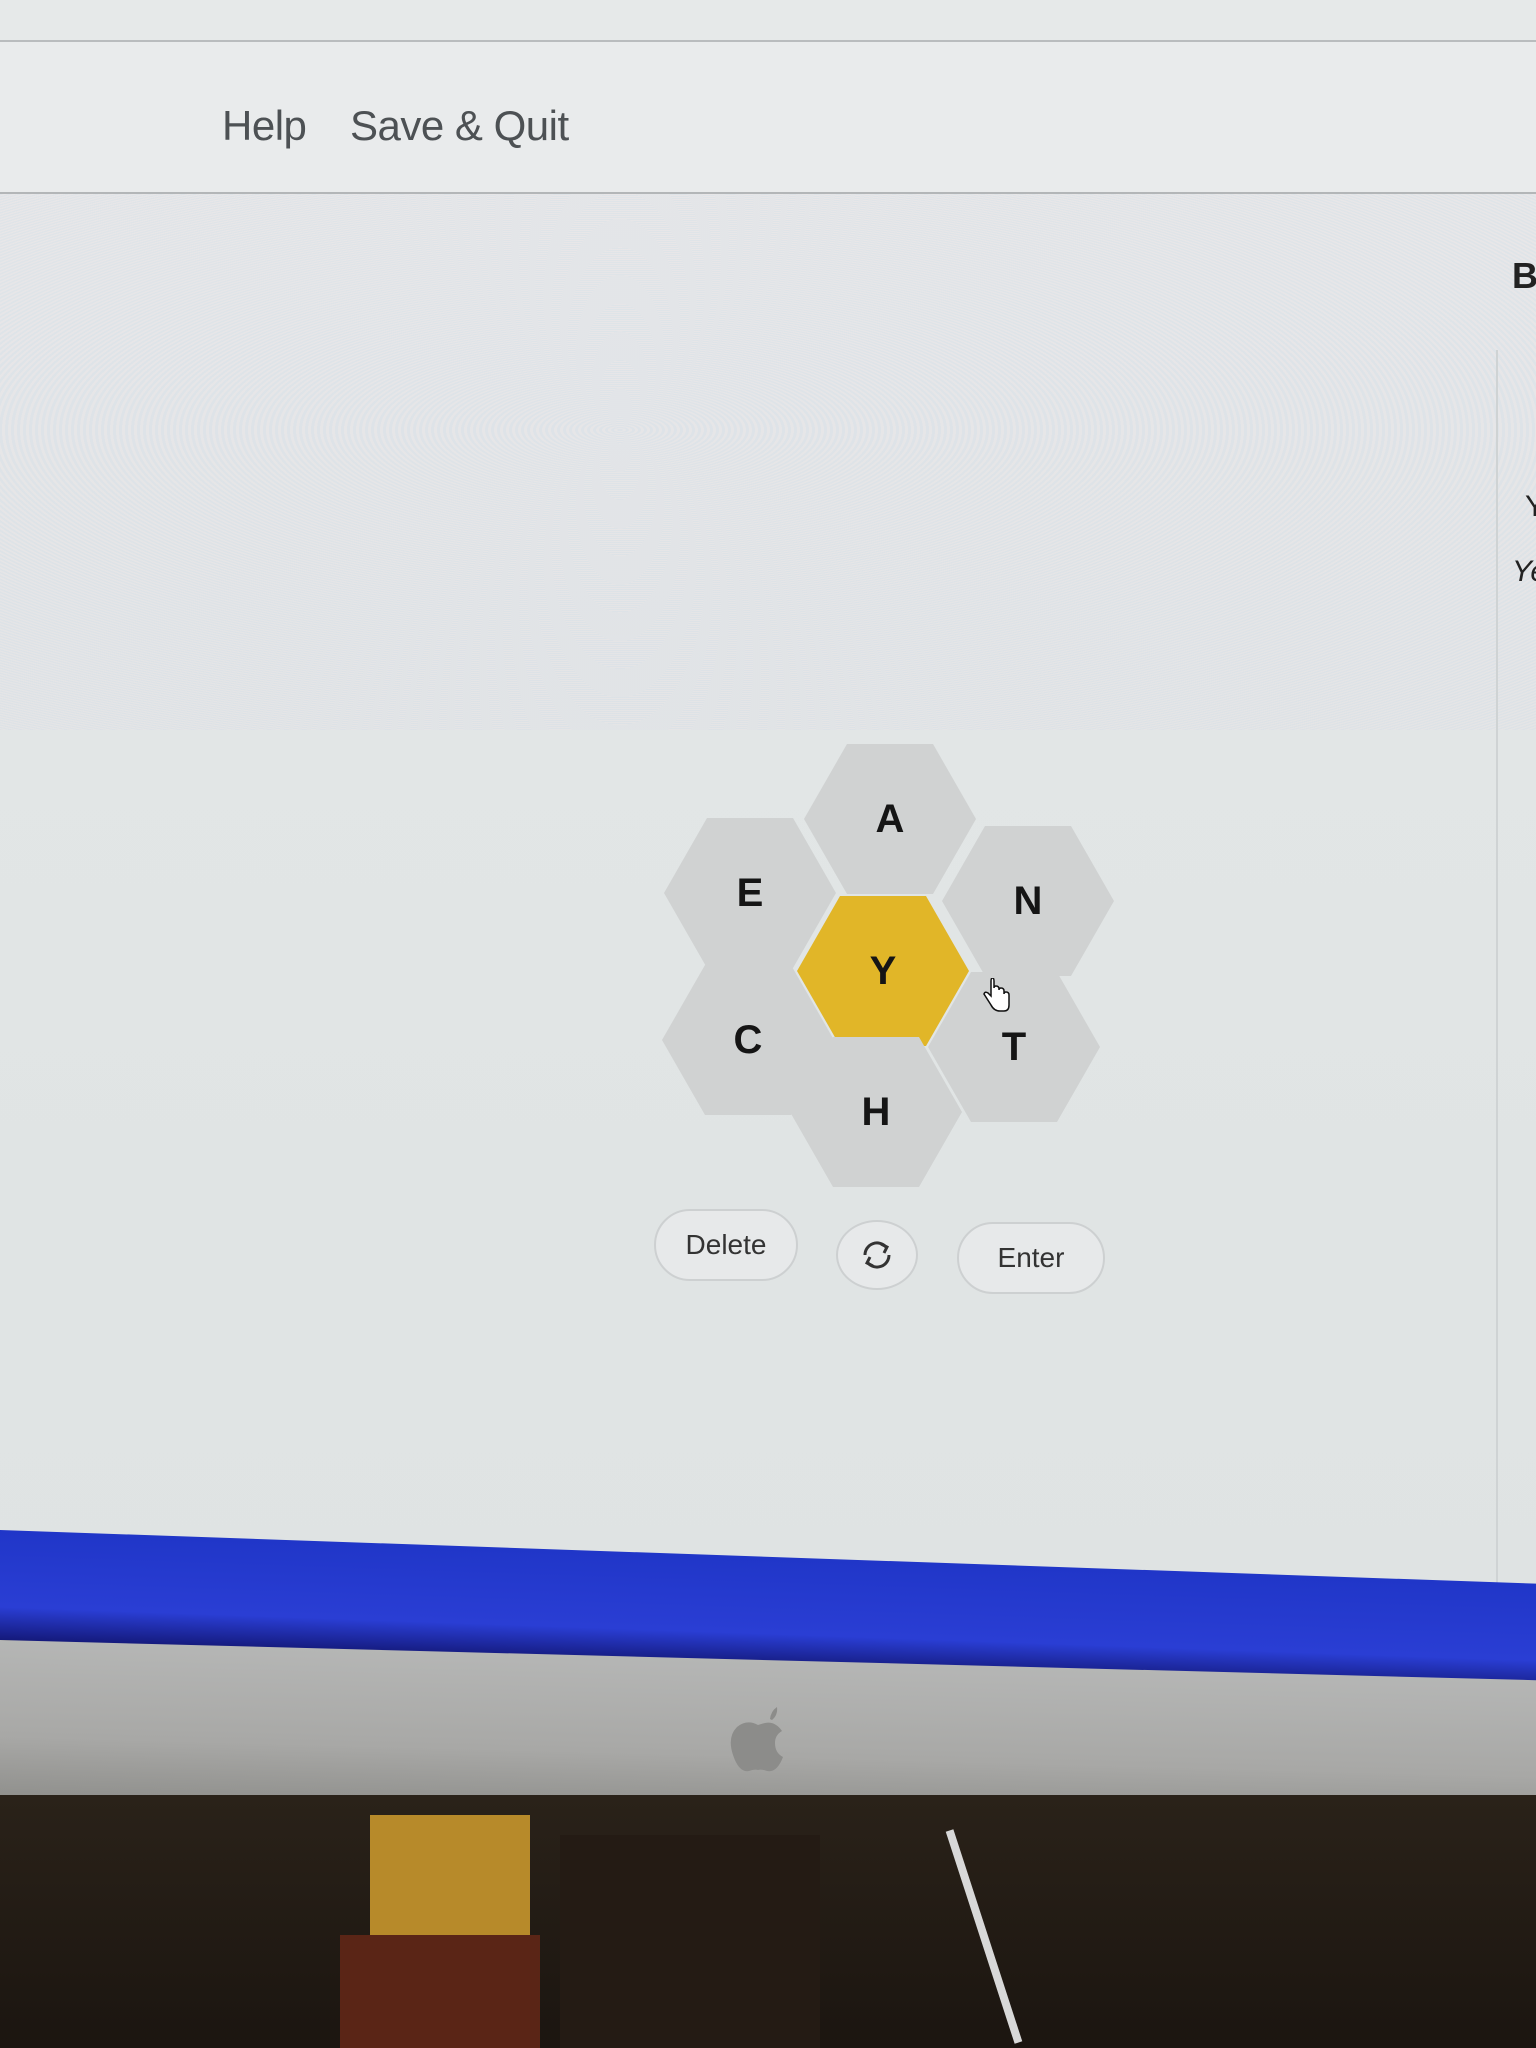 The image size is (1536, 2048). What do you see at coordinates (690, 1941) in the screenshot?
I see `toy-brick-dark` at bounding box center [690, 1941].